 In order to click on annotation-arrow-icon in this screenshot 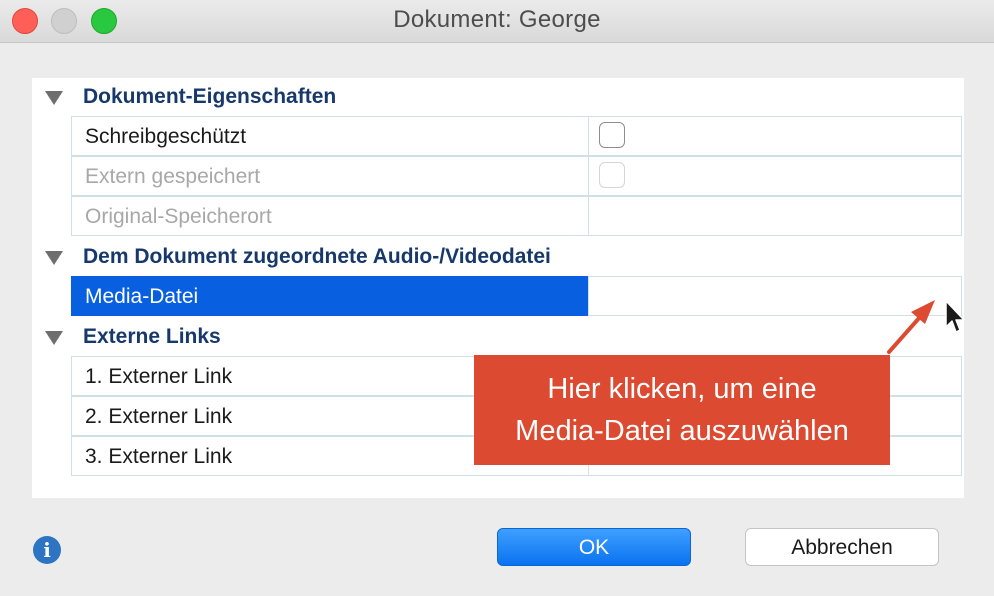, I will do `click(911, 327)`.